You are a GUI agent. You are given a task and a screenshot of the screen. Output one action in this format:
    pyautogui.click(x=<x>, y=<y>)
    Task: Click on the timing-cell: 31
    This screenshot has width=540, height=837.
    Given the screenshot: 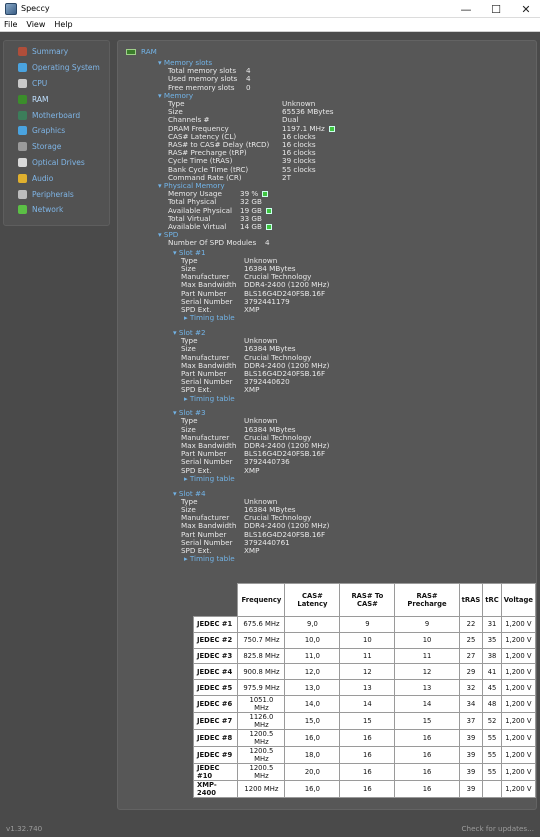 What is the action you would take?
    pyautogui.click(x=492, y=624)
    